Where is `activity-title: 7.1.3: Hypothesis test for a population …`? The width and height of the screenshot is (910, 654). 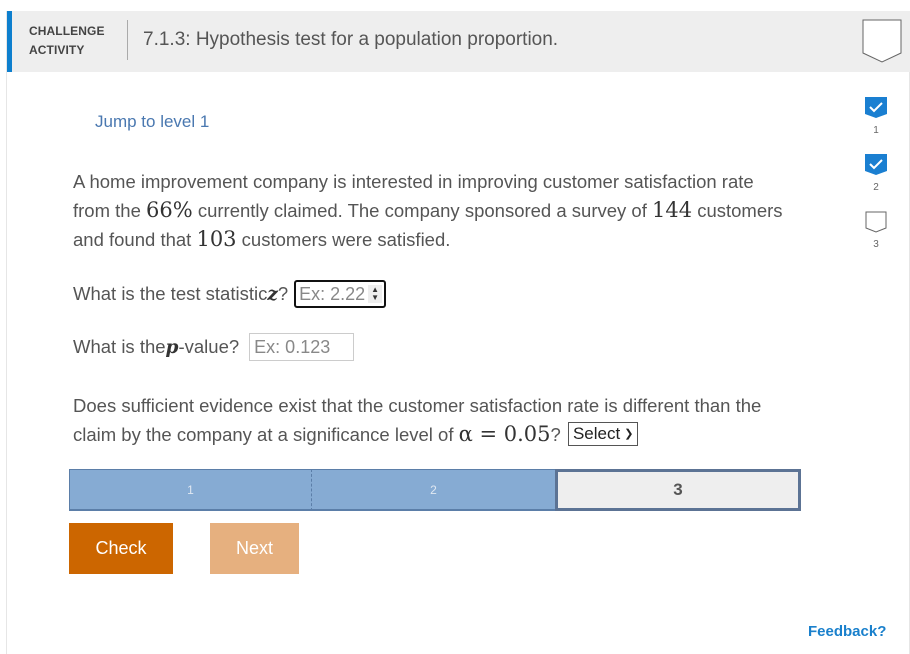 activity-title: 7.1.3: Hypothesis test for a population … is located at coordinates (351, 39).